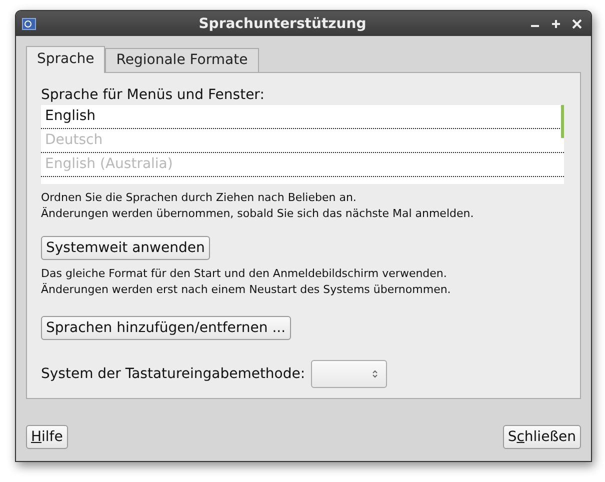 The width and height of the screenshot is (605, 482). I want to click on dialog-button: Schließen, so click(541, 437).